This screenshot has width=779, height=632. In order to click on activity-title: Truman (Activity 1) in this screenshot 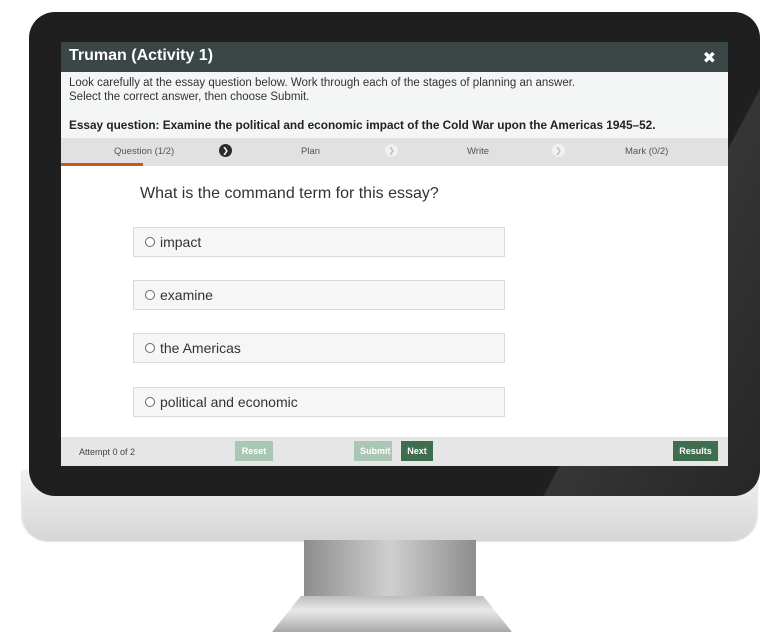, I will do `click(141, 55)`.